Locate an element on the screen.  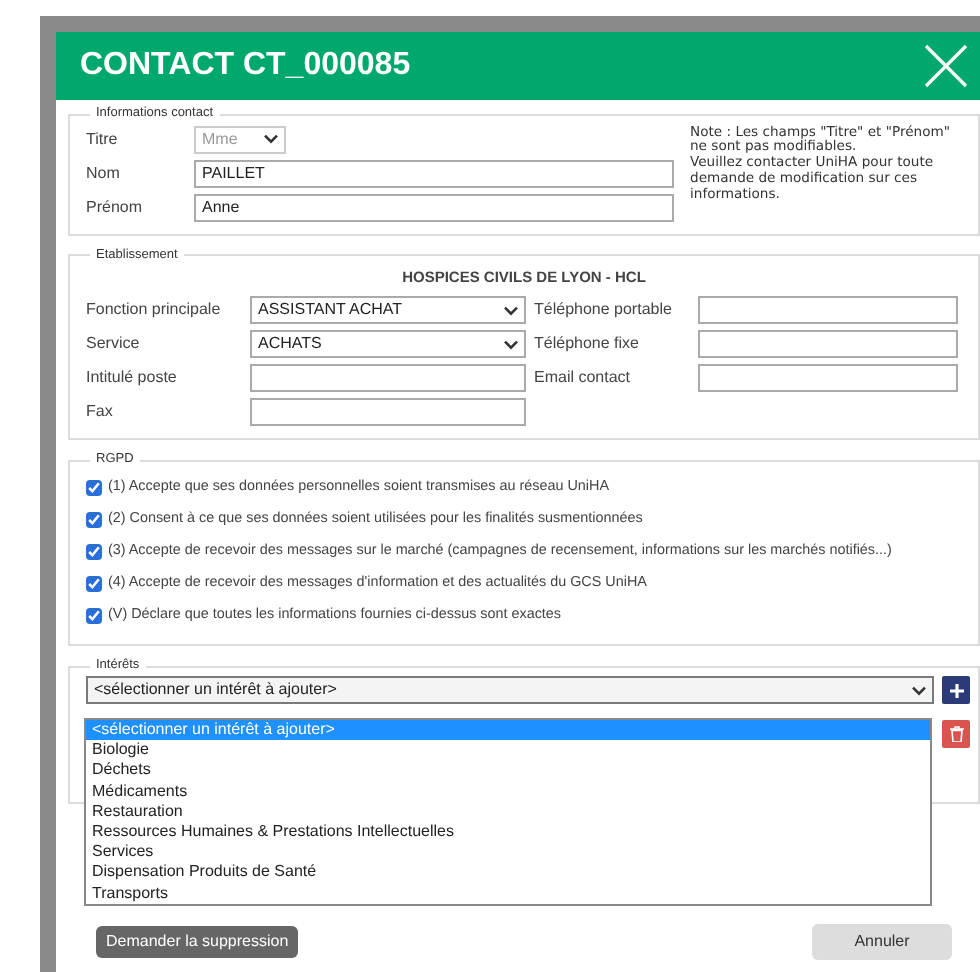
dropdown-option: Services is located at coordinates (508, 852).